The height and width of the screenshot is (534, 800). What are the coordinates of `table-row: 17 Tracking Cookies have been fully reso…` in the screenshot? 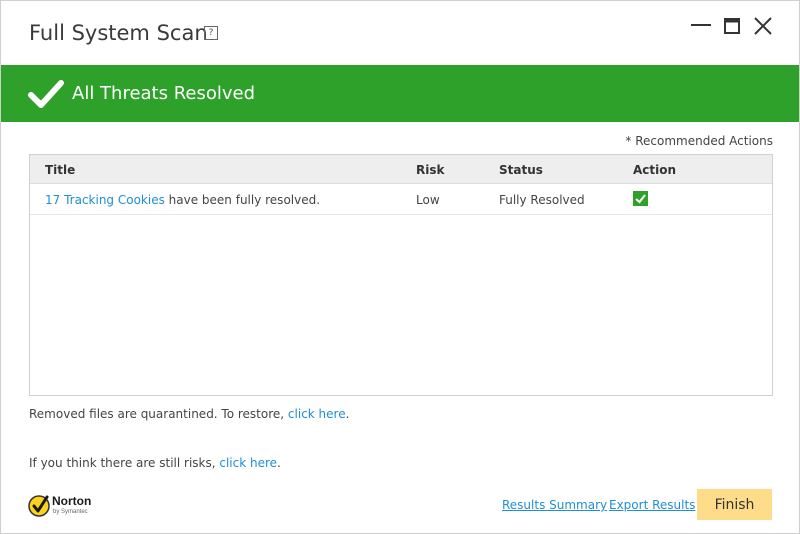 It's located at (401, 199).